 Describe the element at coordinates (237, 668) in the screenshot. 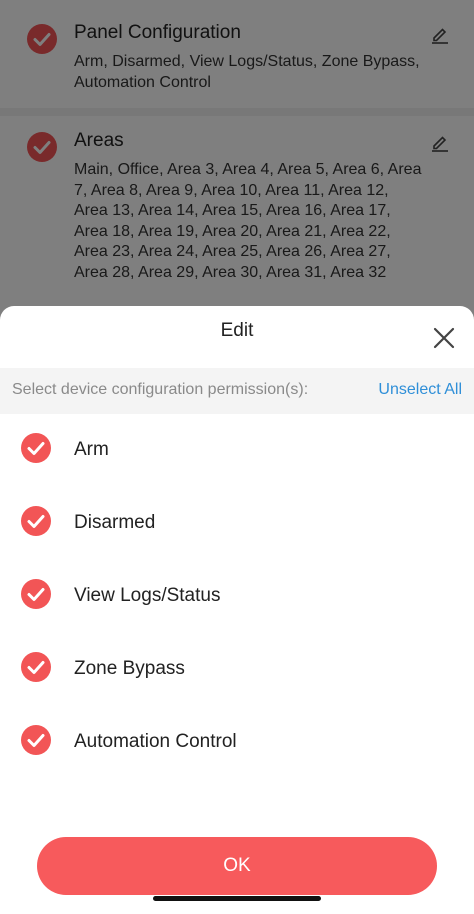

I see `option-zone-bypass: Zone Bypass` at that location.